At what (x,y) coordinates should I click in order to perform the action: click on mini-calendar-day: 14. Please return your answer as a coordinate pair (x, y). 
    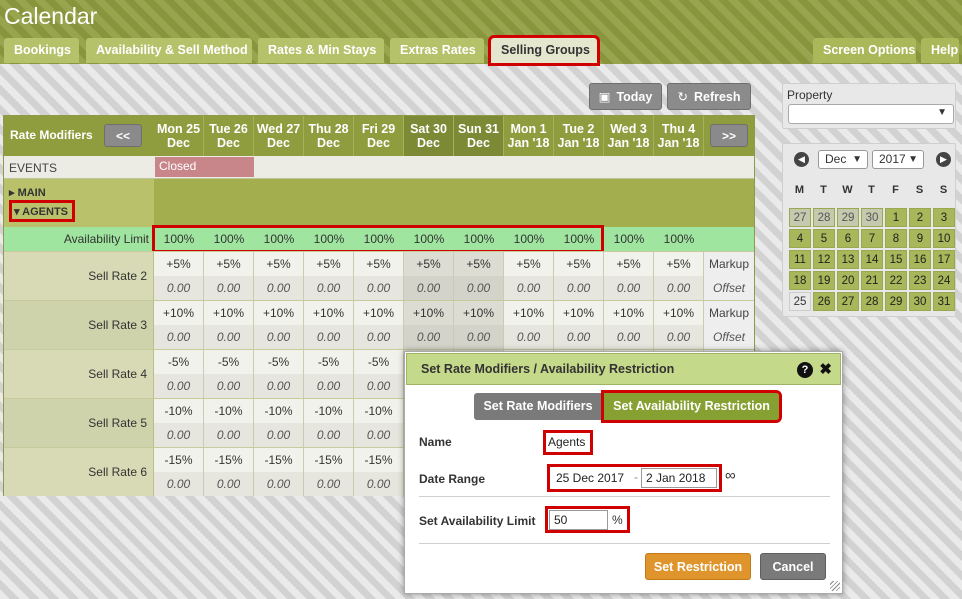
    Looking at the image, I should click on (872, 259).